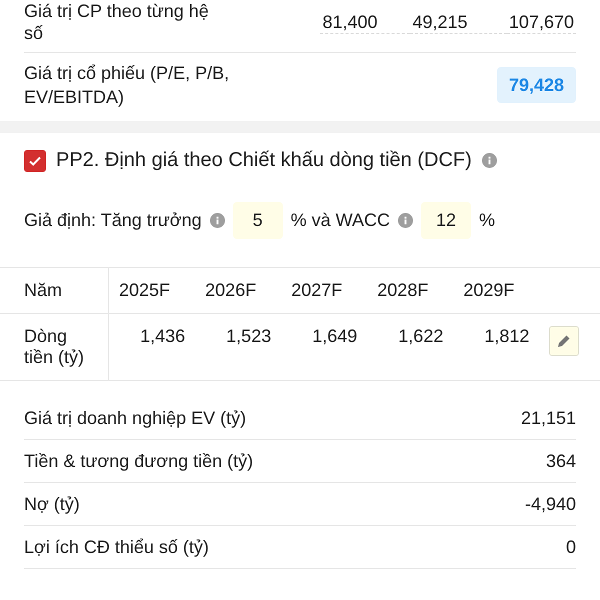 This screenshot has height=600, width=600. Describe the element at coordinates (113, 220) in the screenshot. I see `assumption-label: Giả định: Tăng trưởng` at that location.